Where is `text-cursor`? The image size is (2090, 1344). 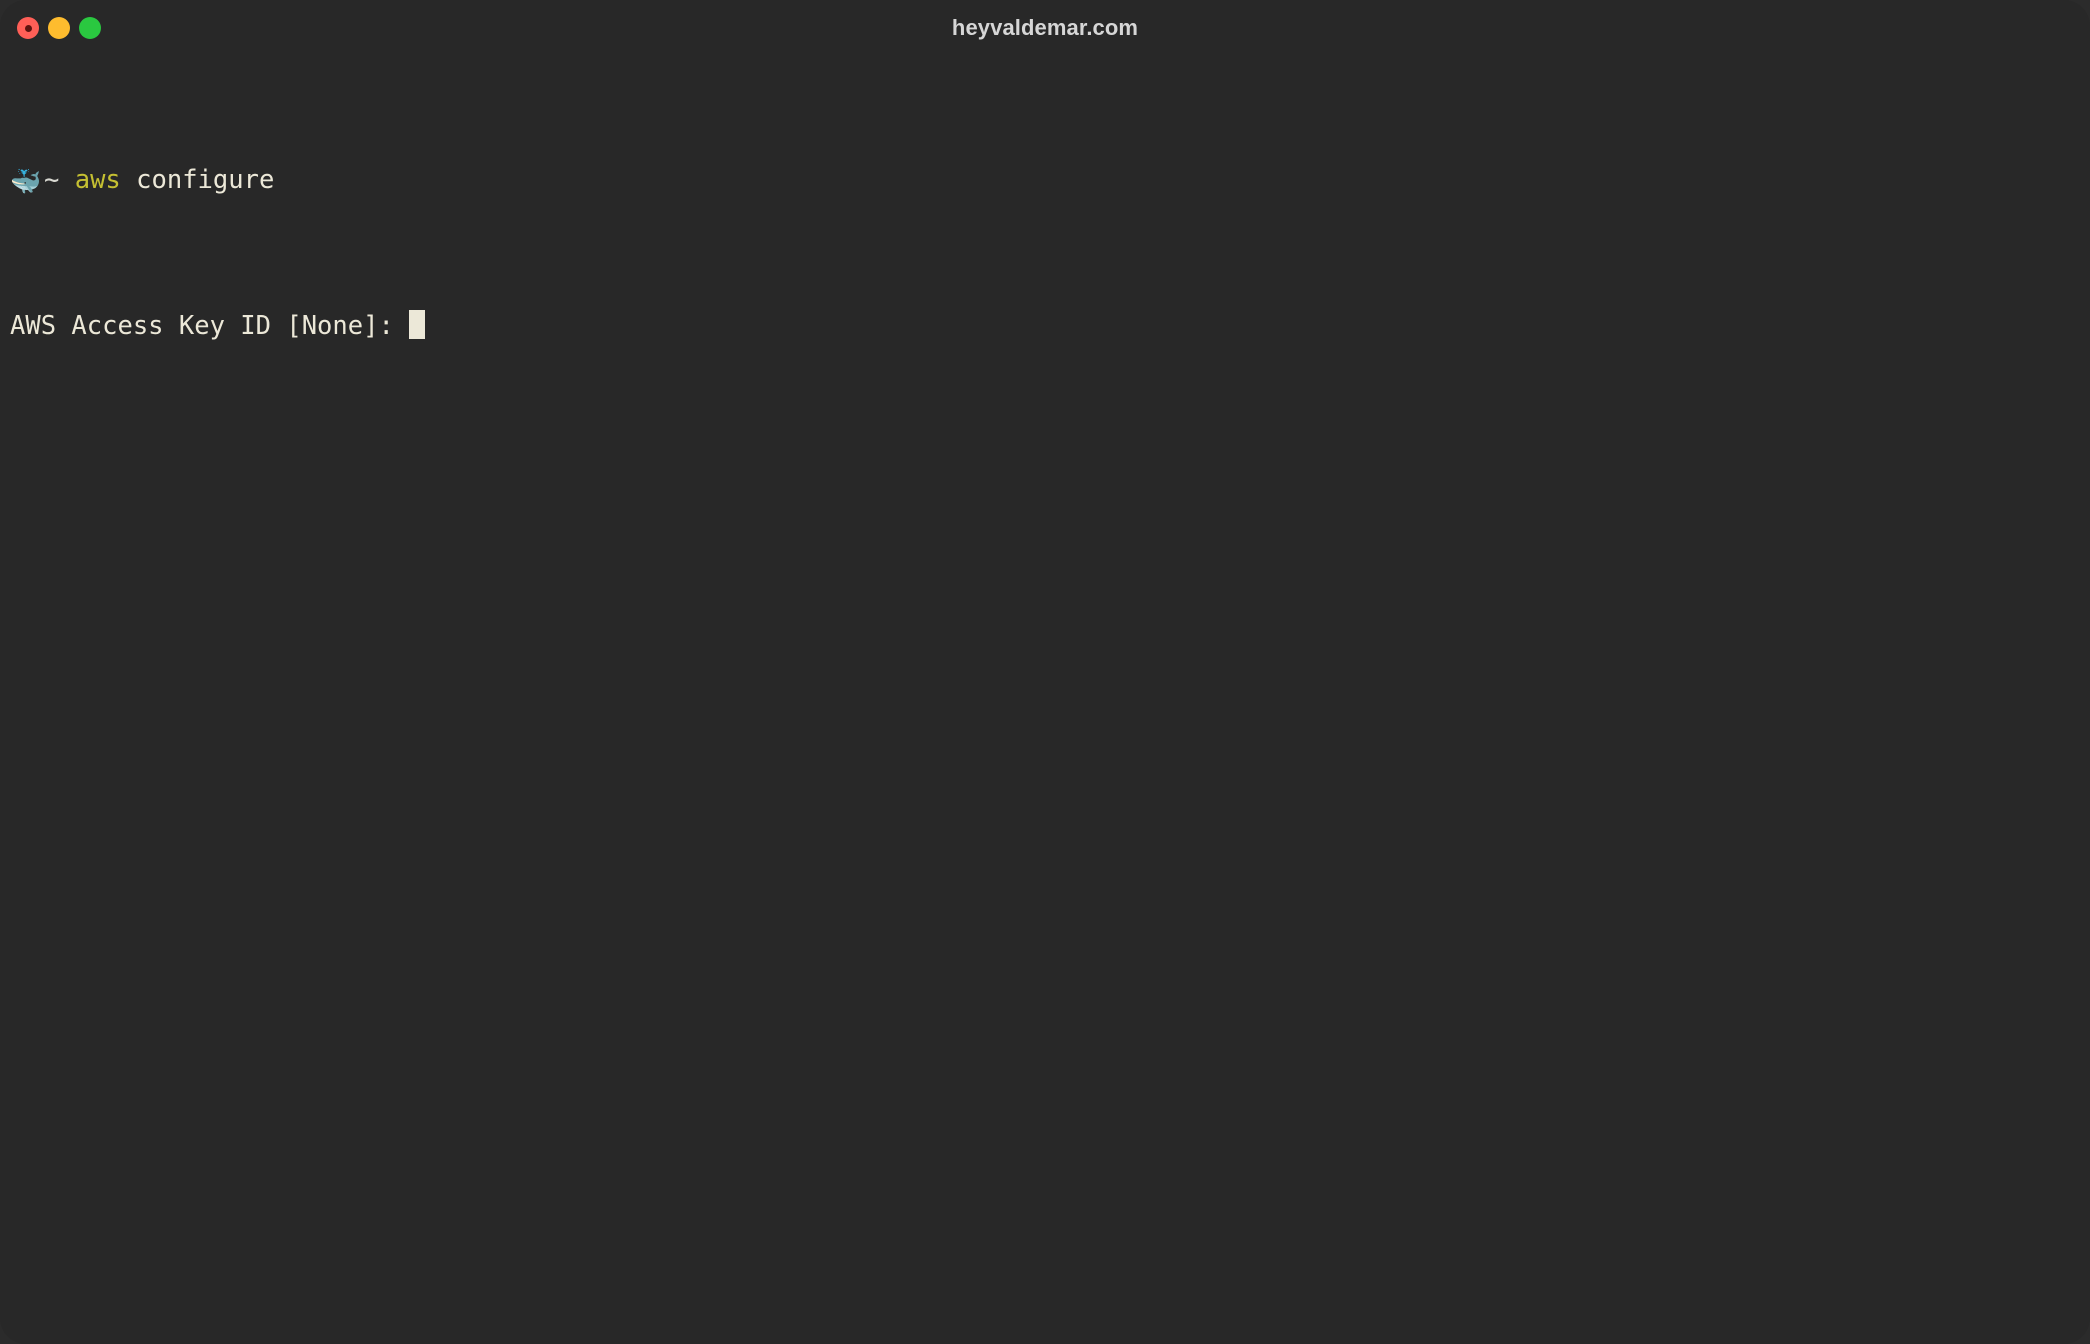 text-cursor is located at coordinates (417, 324).